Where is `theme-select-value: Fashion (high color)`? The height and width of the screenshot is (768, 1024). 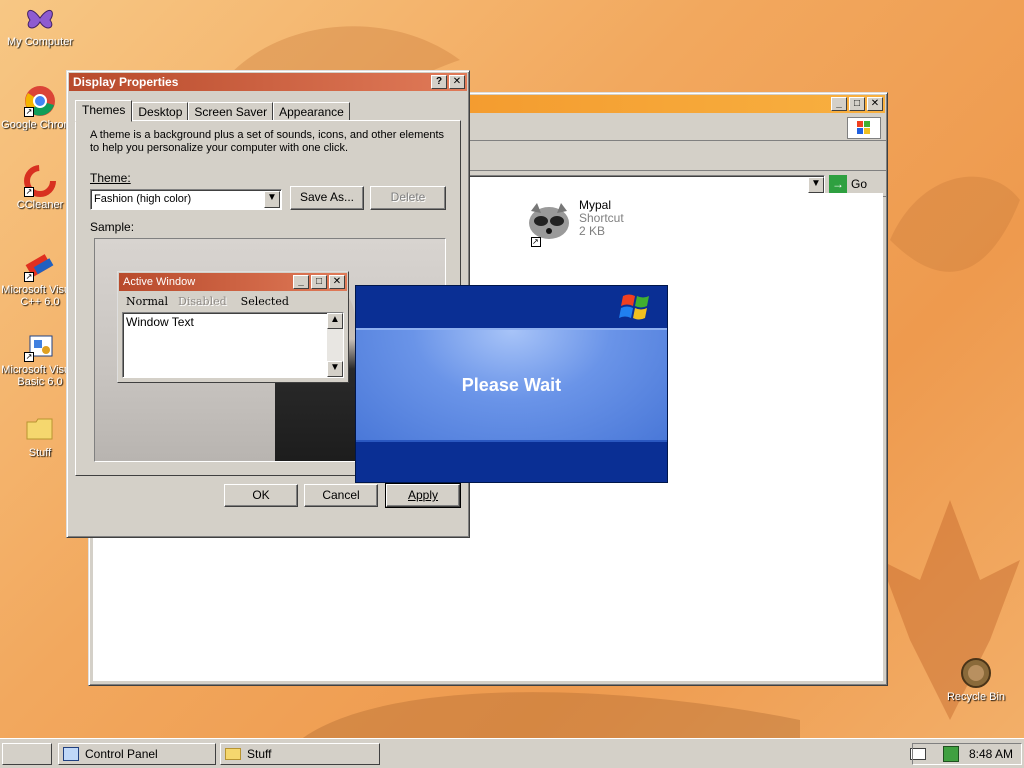 theme-select-value: Fashion (high color) is located at coordinates (143, 199).